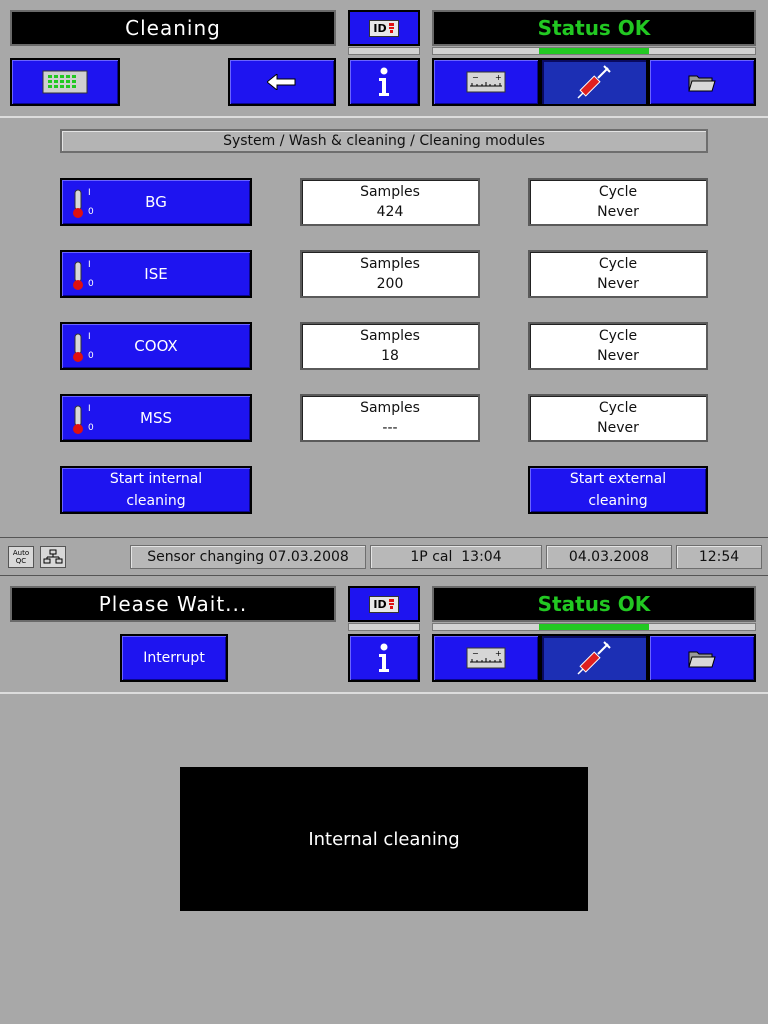 Image resolution: width=768 pixels, height=1024 pixels. I want to click on module-button-mss: I 0 MSS, so click(156, 418).